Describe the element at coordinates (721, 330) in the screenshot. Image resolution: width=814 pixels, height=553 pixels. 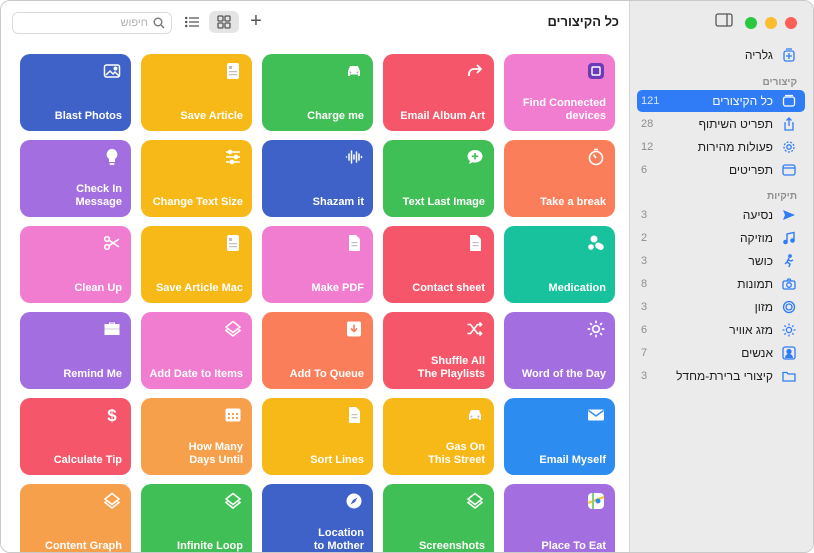
I see `sidebar-item: מזג אוויר 6` at that location.